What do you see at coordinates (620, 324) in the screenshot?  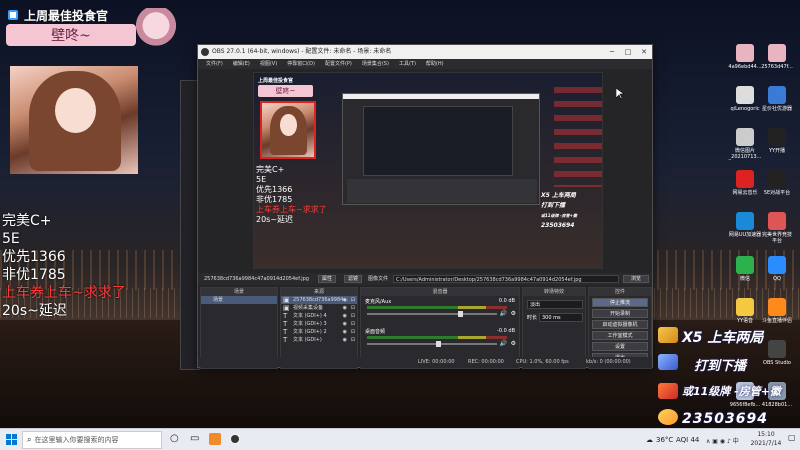 I see `control-button: 启动虚拟摄像机` at bounding box center [620, 324].